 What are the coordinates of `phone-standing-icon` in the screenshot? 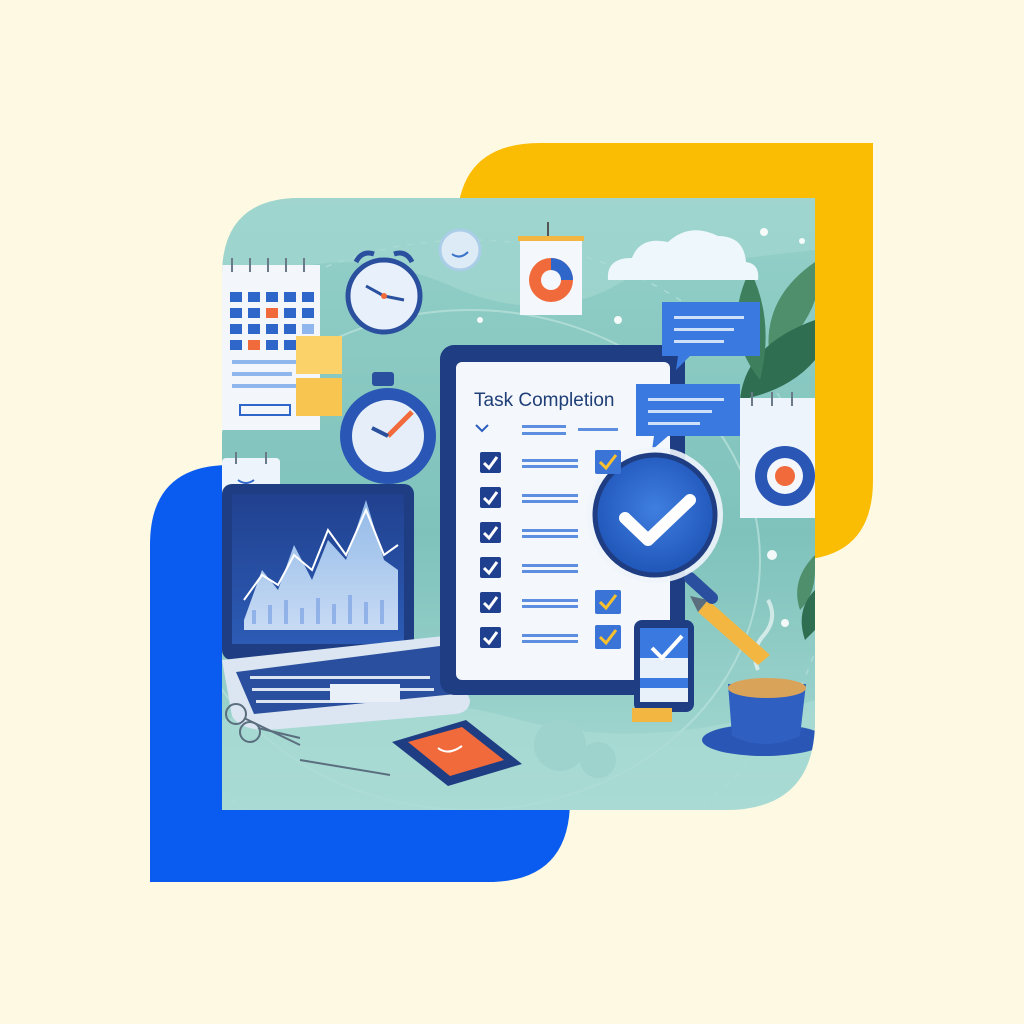 It's located at (663, 671).